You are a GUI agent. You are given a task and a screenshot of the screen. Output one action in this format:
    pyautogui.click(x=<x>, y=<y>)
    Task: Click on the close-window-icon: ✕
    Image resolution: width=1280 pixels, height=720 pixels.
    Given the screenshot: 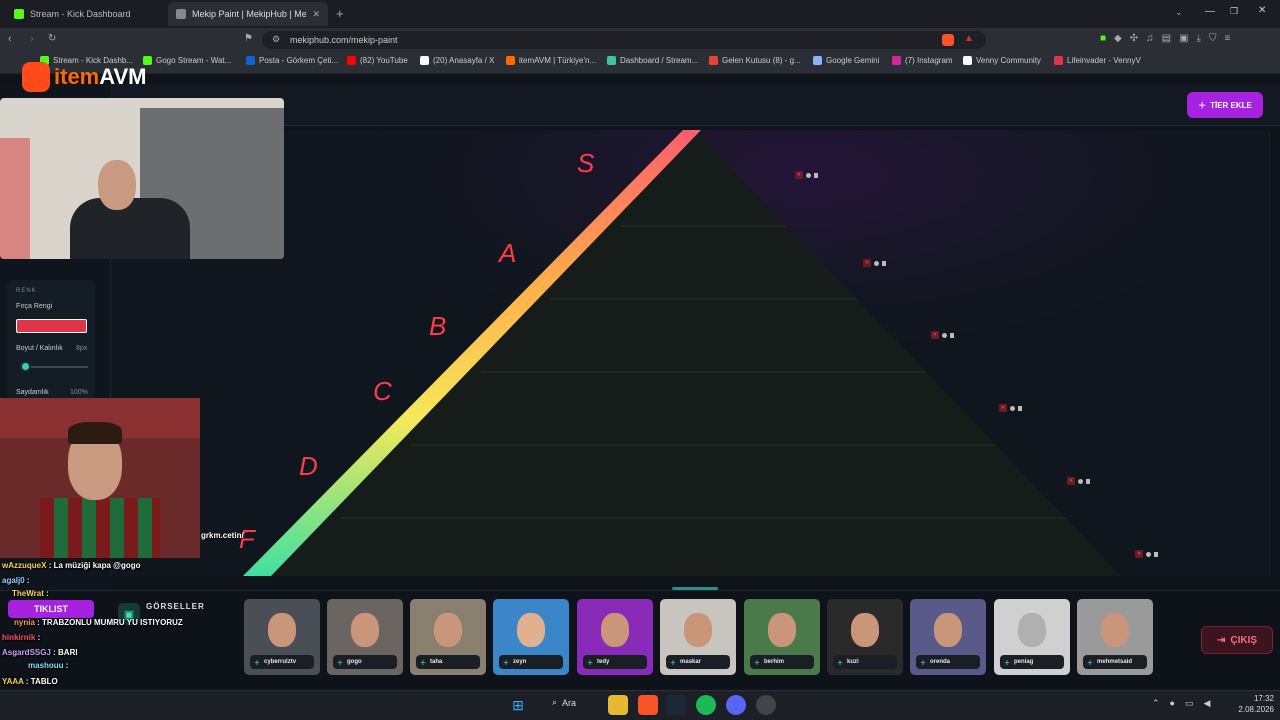 What is the action you would take?
    pyautogui.click(x=1262, y=10)
    